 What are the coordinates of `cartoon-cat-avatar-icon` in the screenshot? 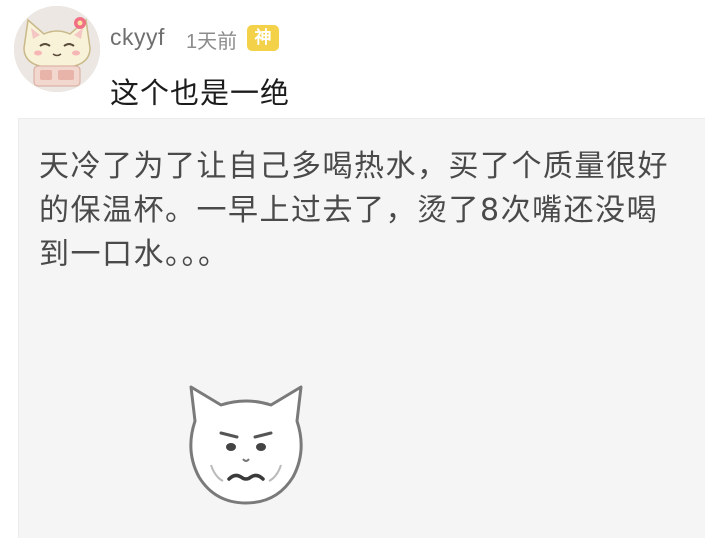 It's located at (57, 49).